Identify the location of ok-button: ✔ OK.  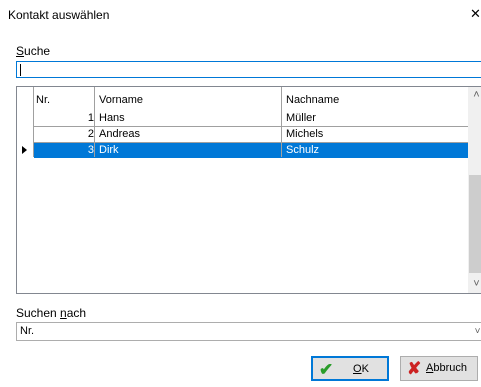
(350, 368).